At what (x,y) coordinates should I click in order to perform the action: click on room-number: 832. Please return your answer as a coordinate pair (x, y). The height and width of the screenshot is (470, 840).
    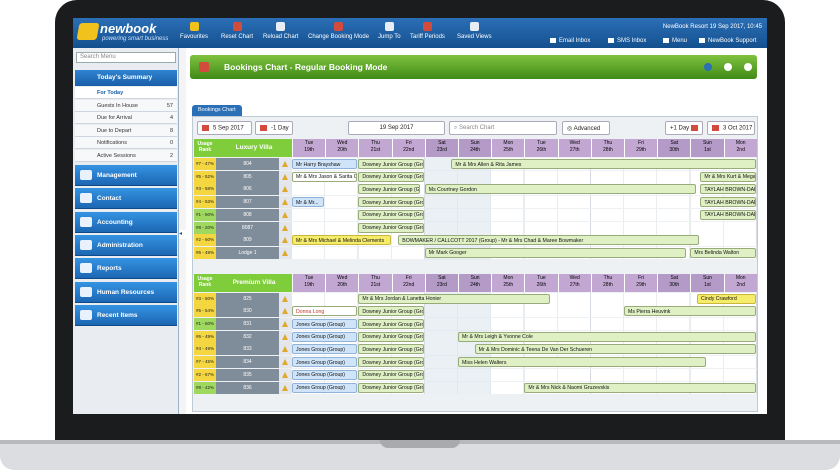
    Looking at the image, I should click on (247, 336).